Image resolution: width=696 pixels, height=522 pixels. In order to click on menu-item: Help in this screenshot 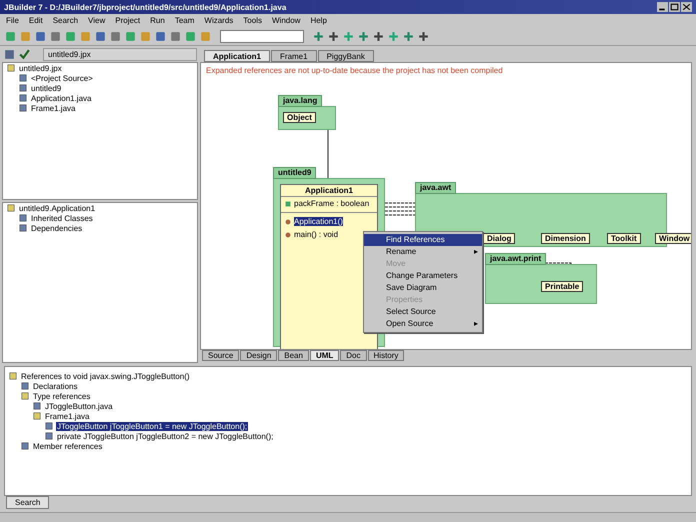, I will do `click(318, 20)`.